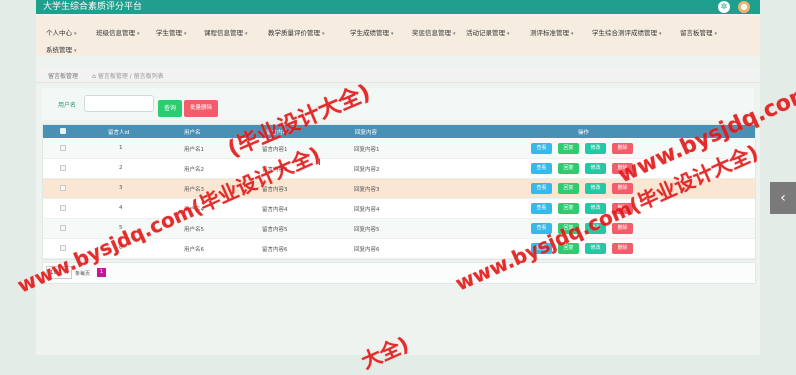  I want to click on gear-icon: ✲, so click(724, 7).